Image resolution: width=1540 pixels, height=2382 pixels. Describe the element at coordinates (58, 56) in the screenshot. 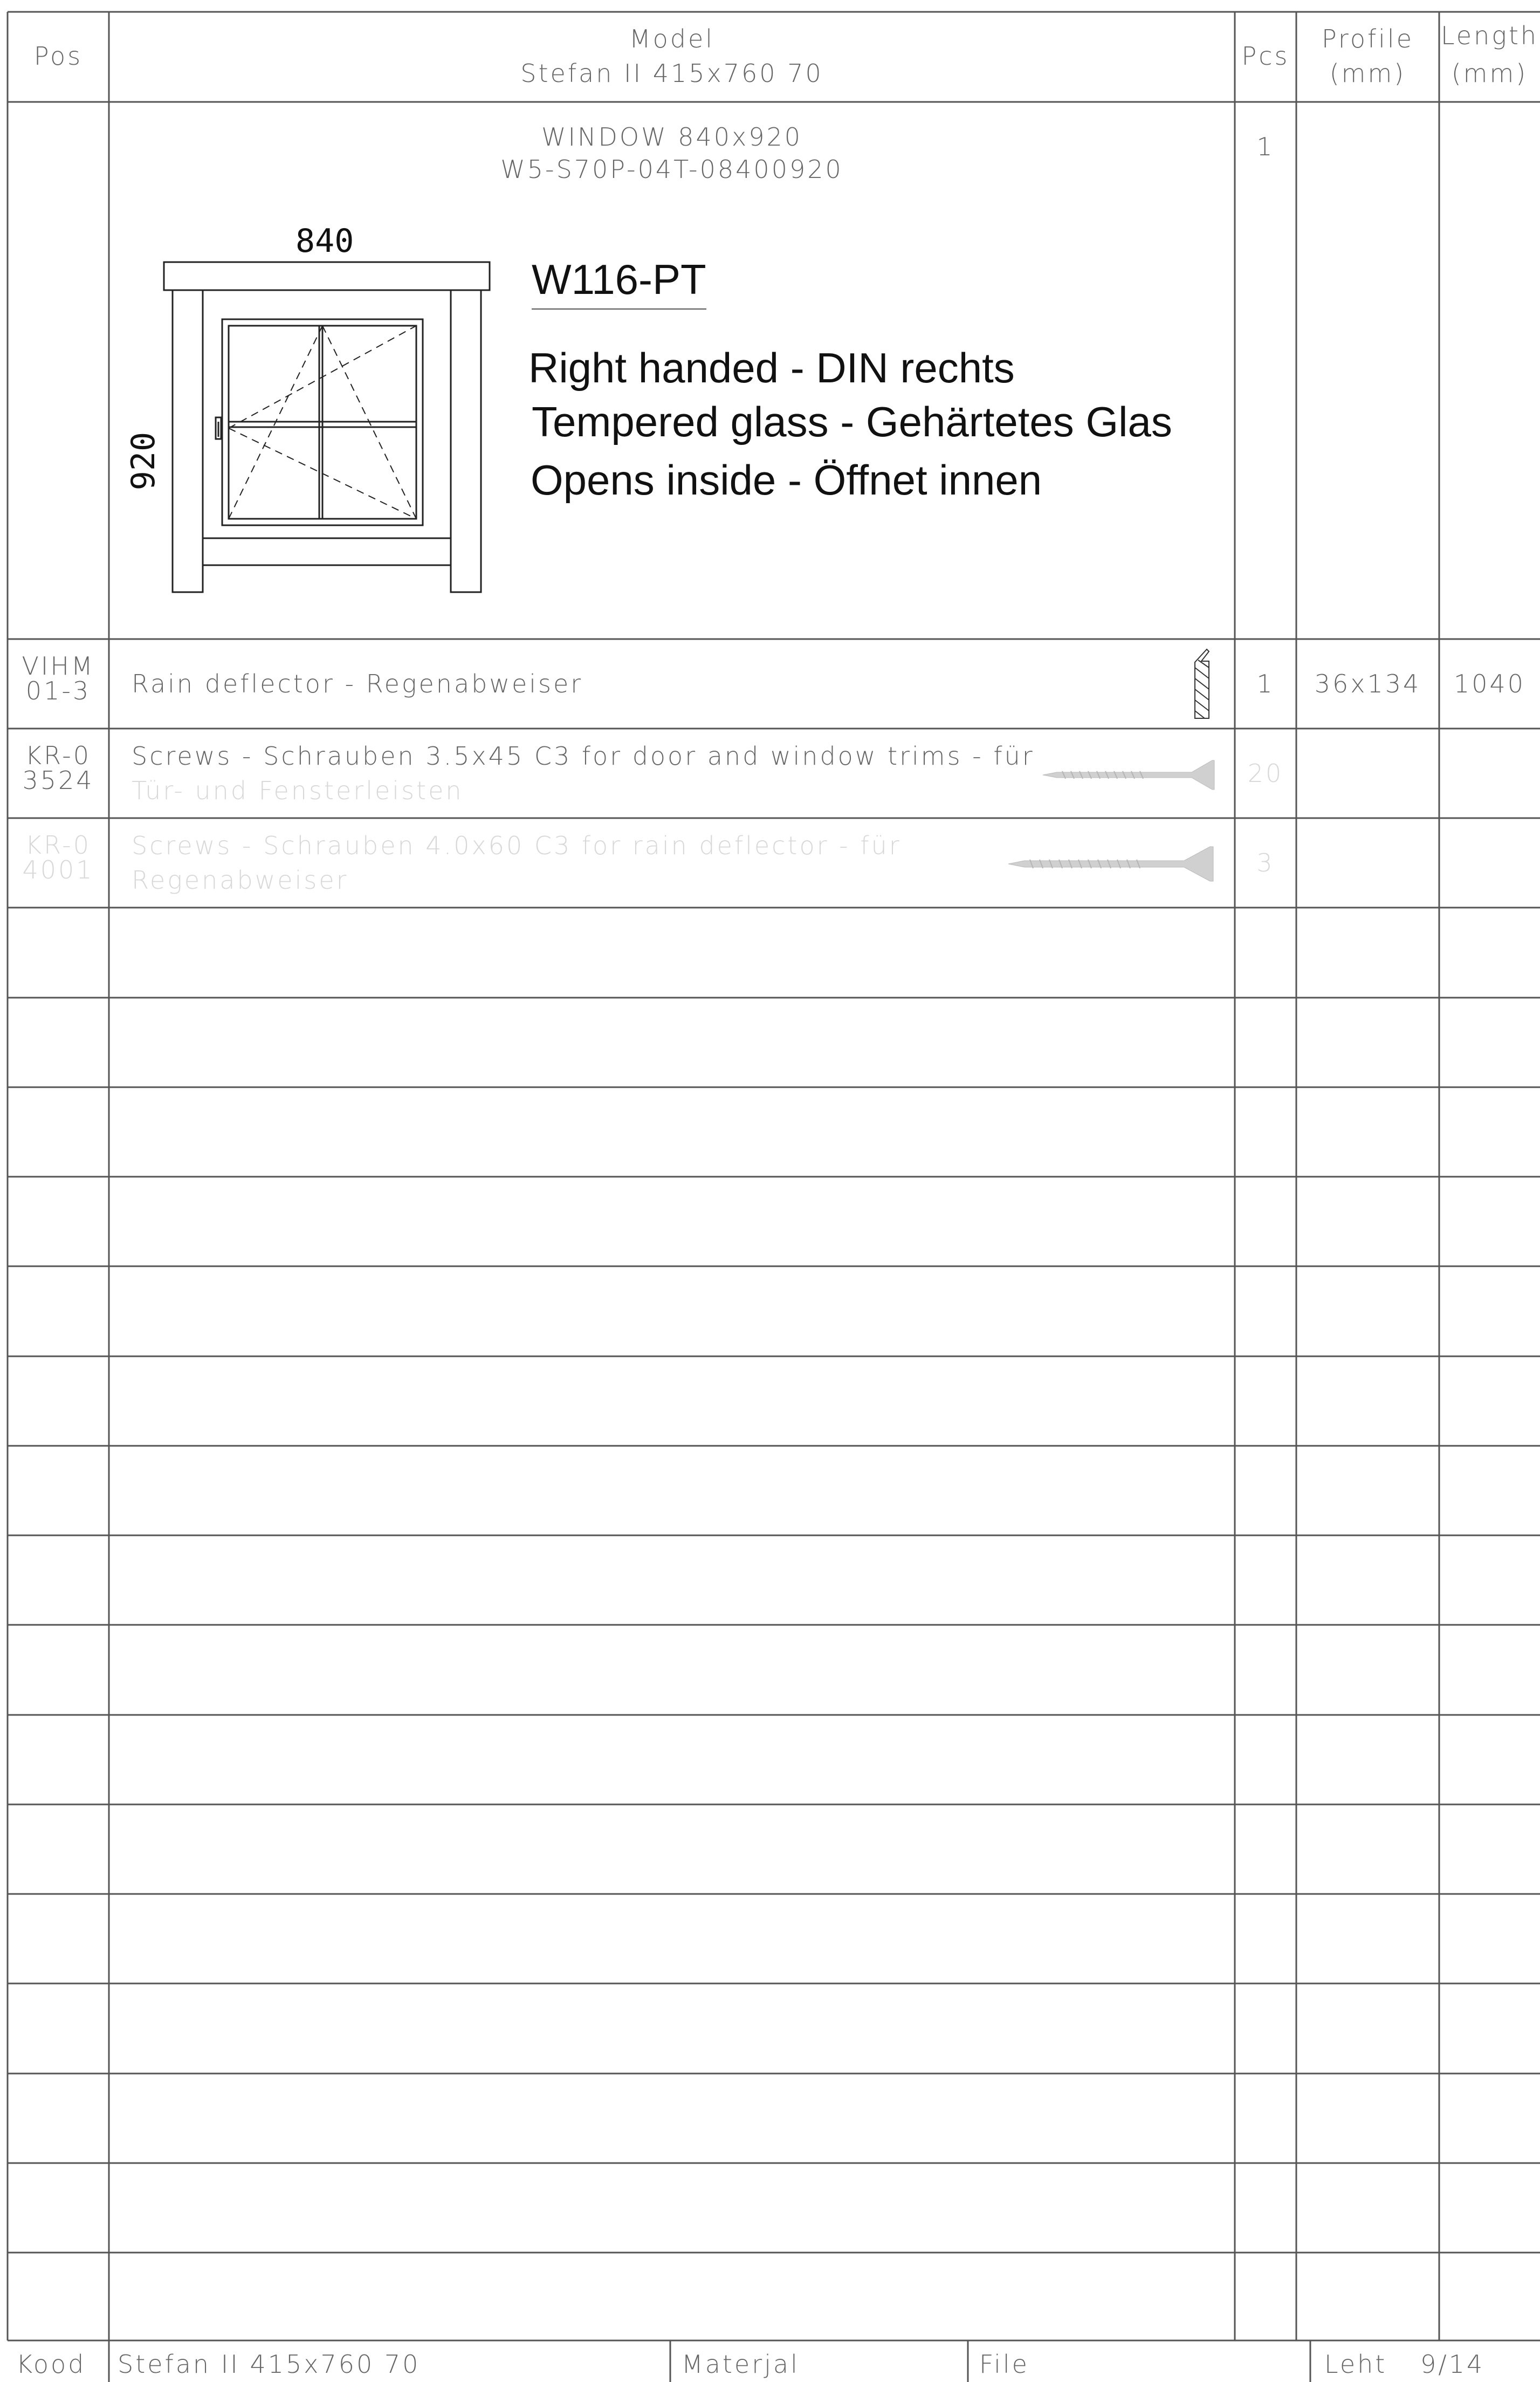

I see `header-pos: Pos` at that location.